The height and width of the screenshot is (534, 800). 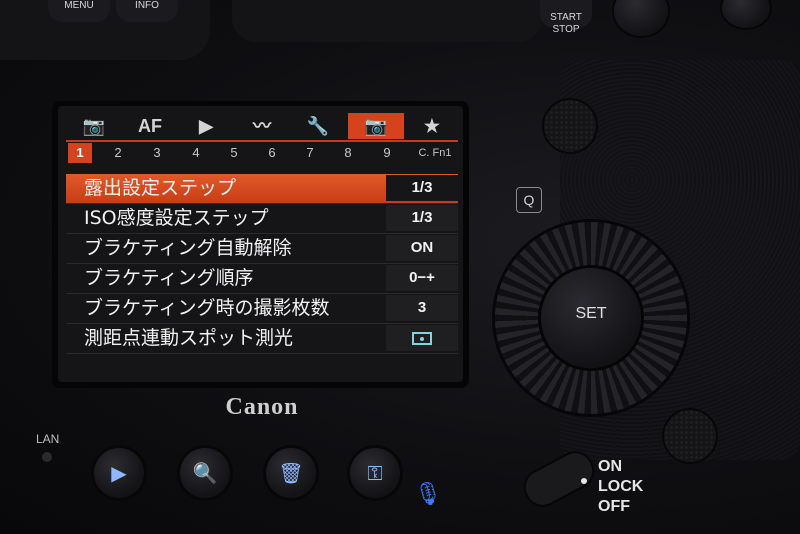 I want to click on start-stop-label: START STOP, so click(x=566, y=23).